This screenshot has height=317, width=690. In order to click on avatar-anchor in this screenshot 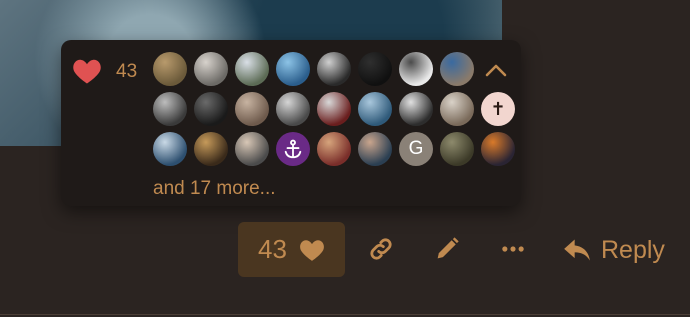, I will do `click(293, 149)`.